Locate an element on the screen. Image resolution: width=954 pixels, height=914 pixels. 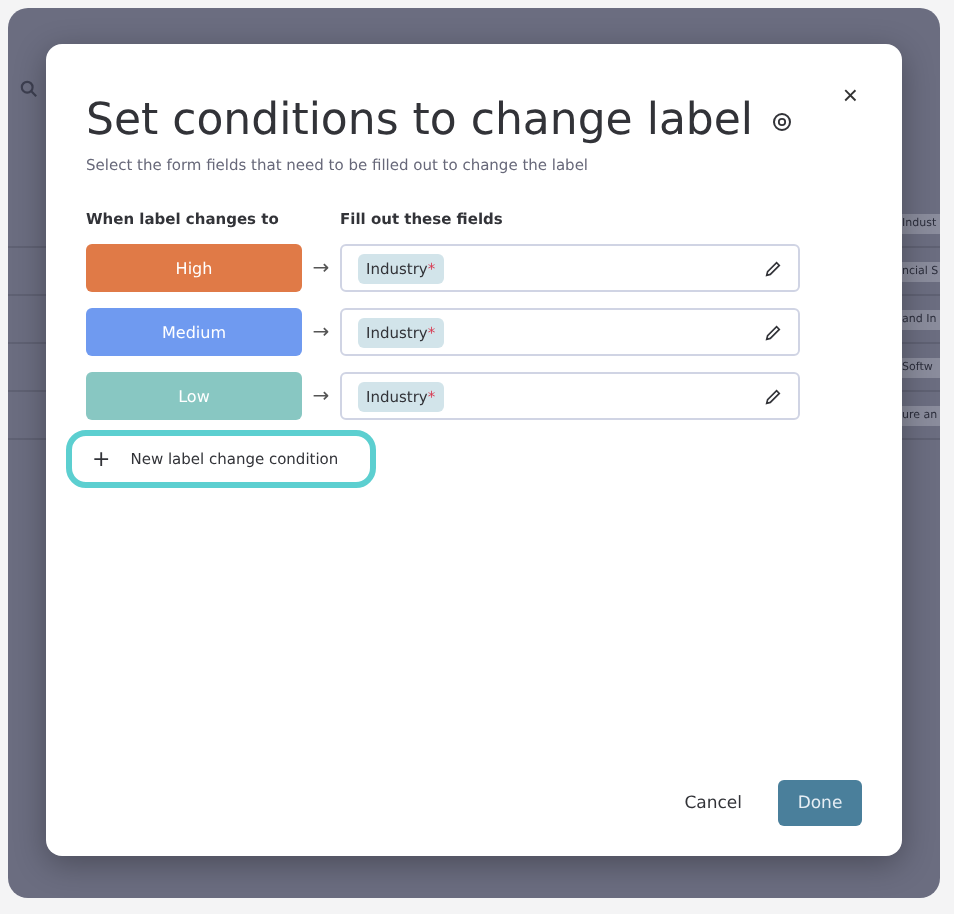
cancel-button: Cancel is located at coordinates (713, 803).